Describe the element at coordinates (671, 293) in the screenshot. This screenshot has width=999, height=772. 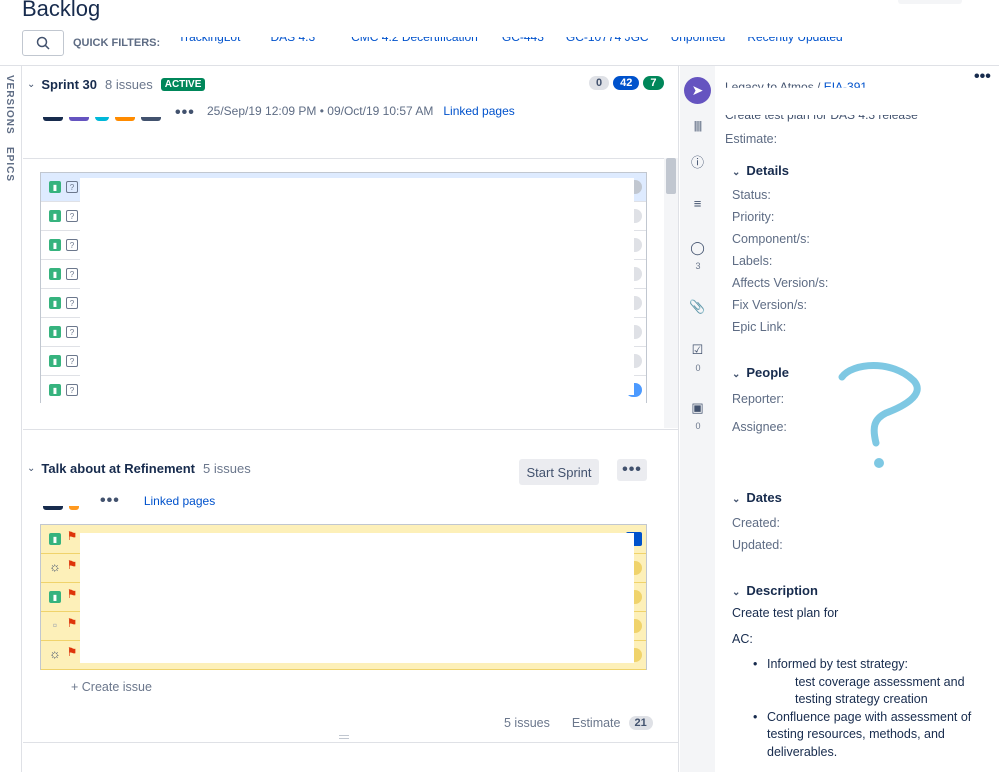
I see `scrollbar` at that location.